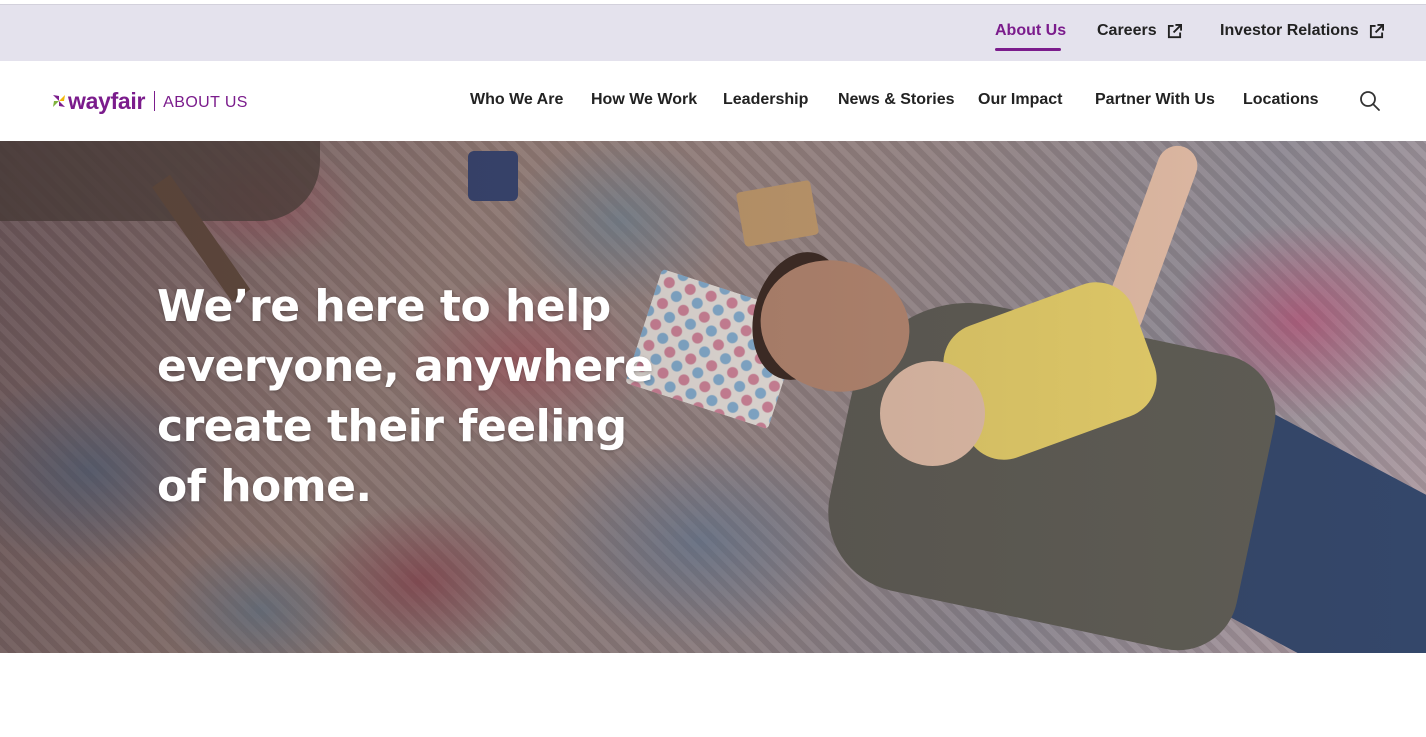  I want to click on utility-link-investor-relations: Investor Relations, so click(1302, 31).